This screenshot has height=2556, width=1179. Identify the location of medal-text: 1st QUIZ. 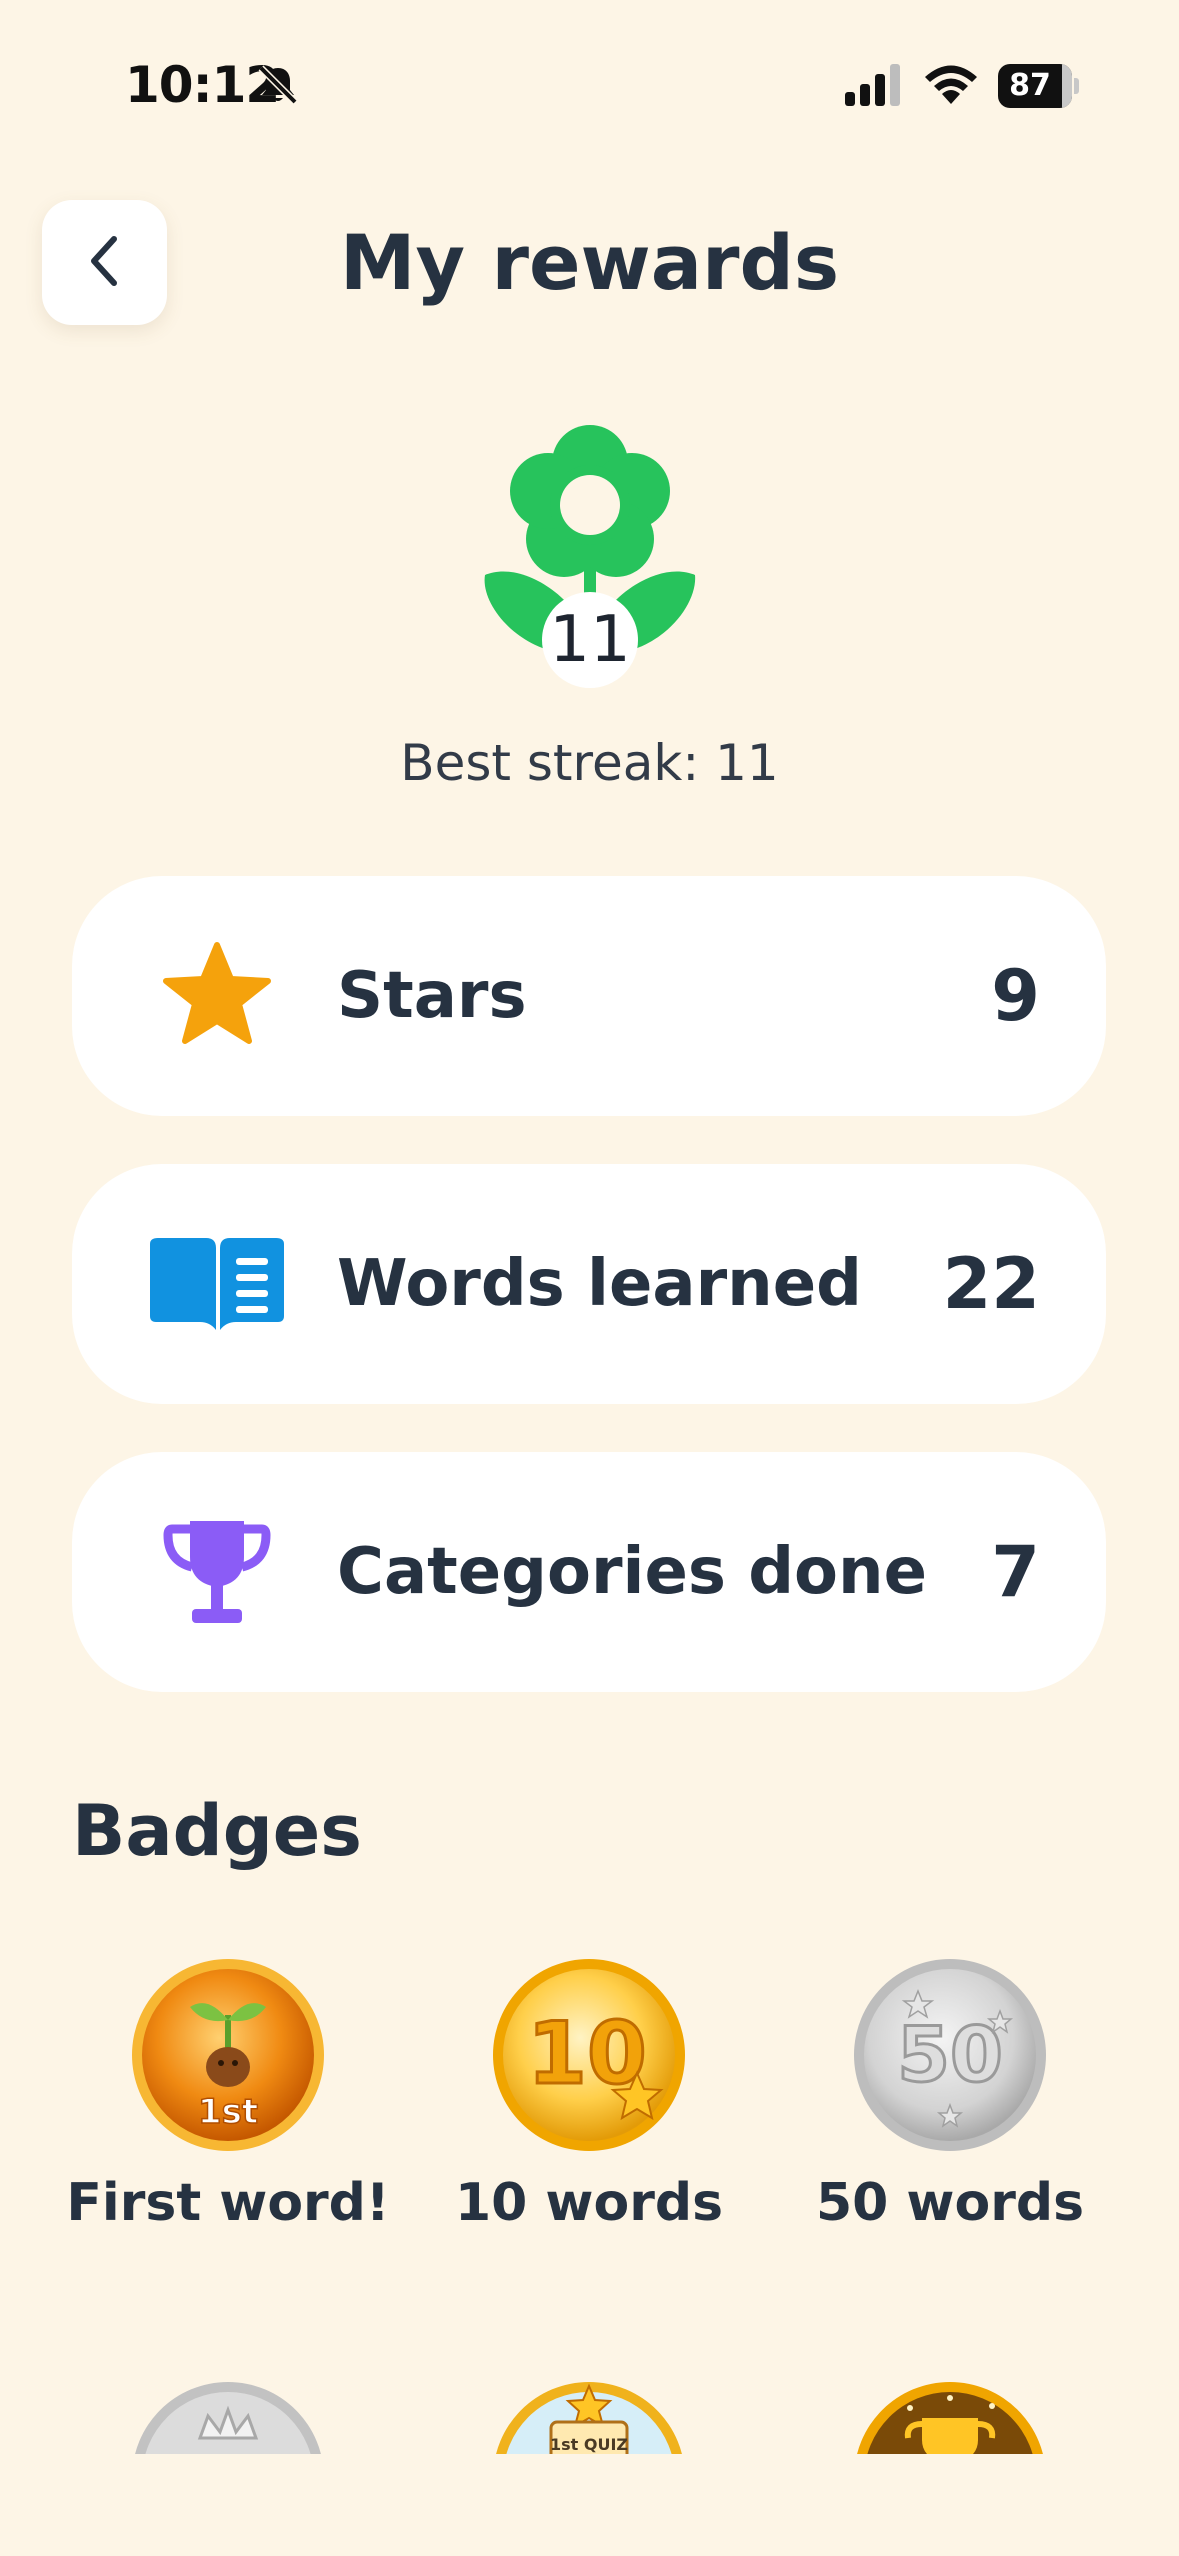
(589, 2444).